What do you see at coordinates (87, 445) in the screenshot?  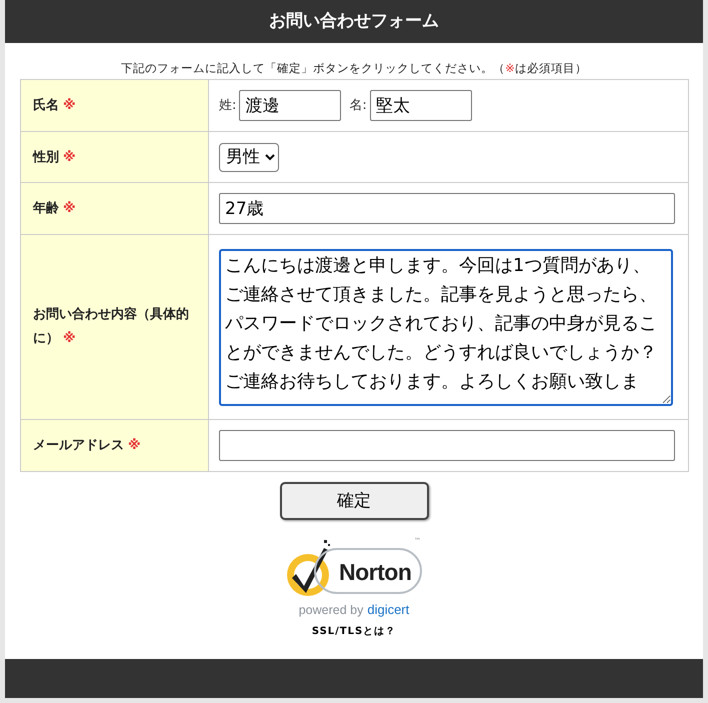 I see `field-label: メールアドレス ※` at bounding box center [87, 445].